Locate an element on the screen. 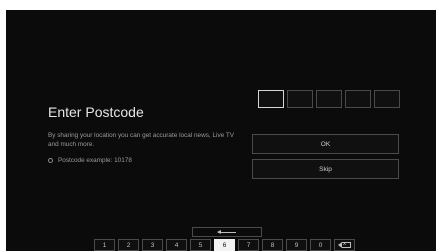 The height and width of the screenshot is (251, 444). backspace-arrow-icon is located at coordinates (226, 231).